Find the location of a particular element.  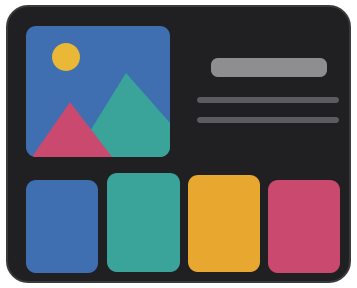

card-teal is located at coordinates (143, 222).